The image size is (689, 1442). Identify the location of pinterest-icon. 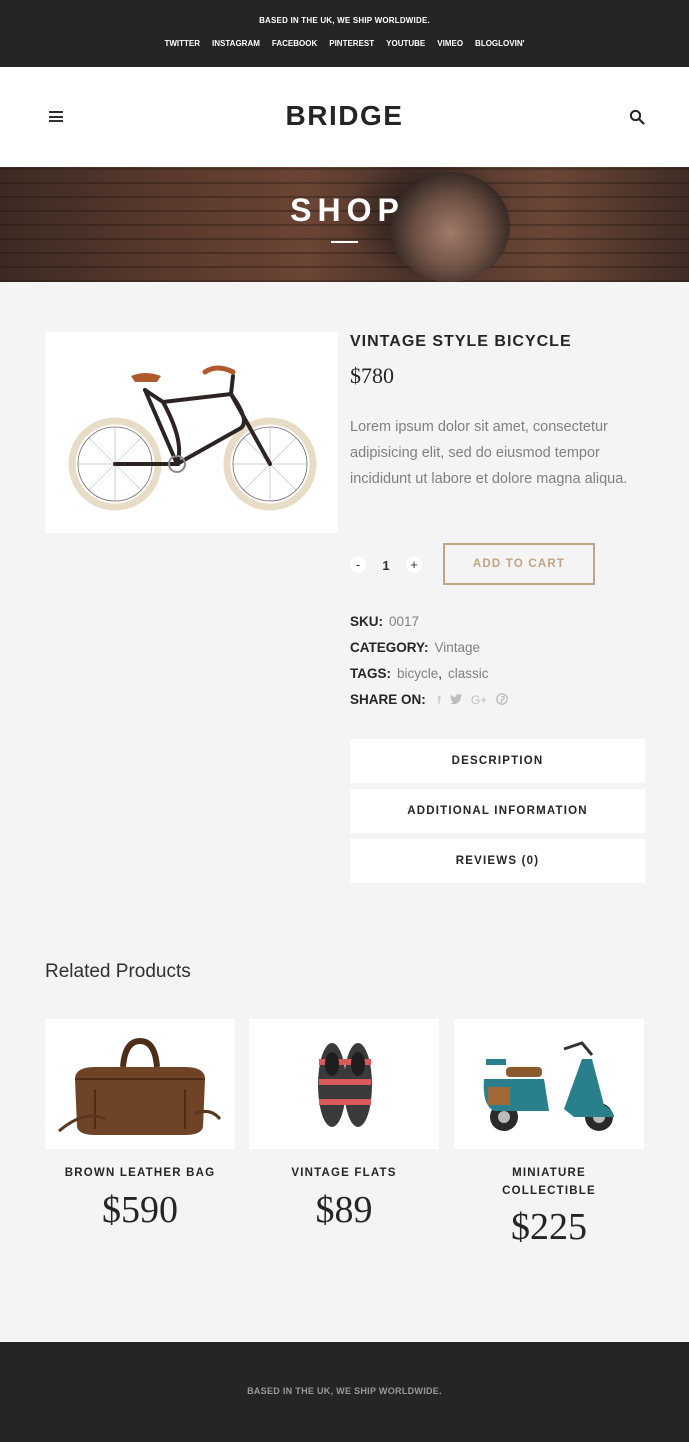
(502, 700).